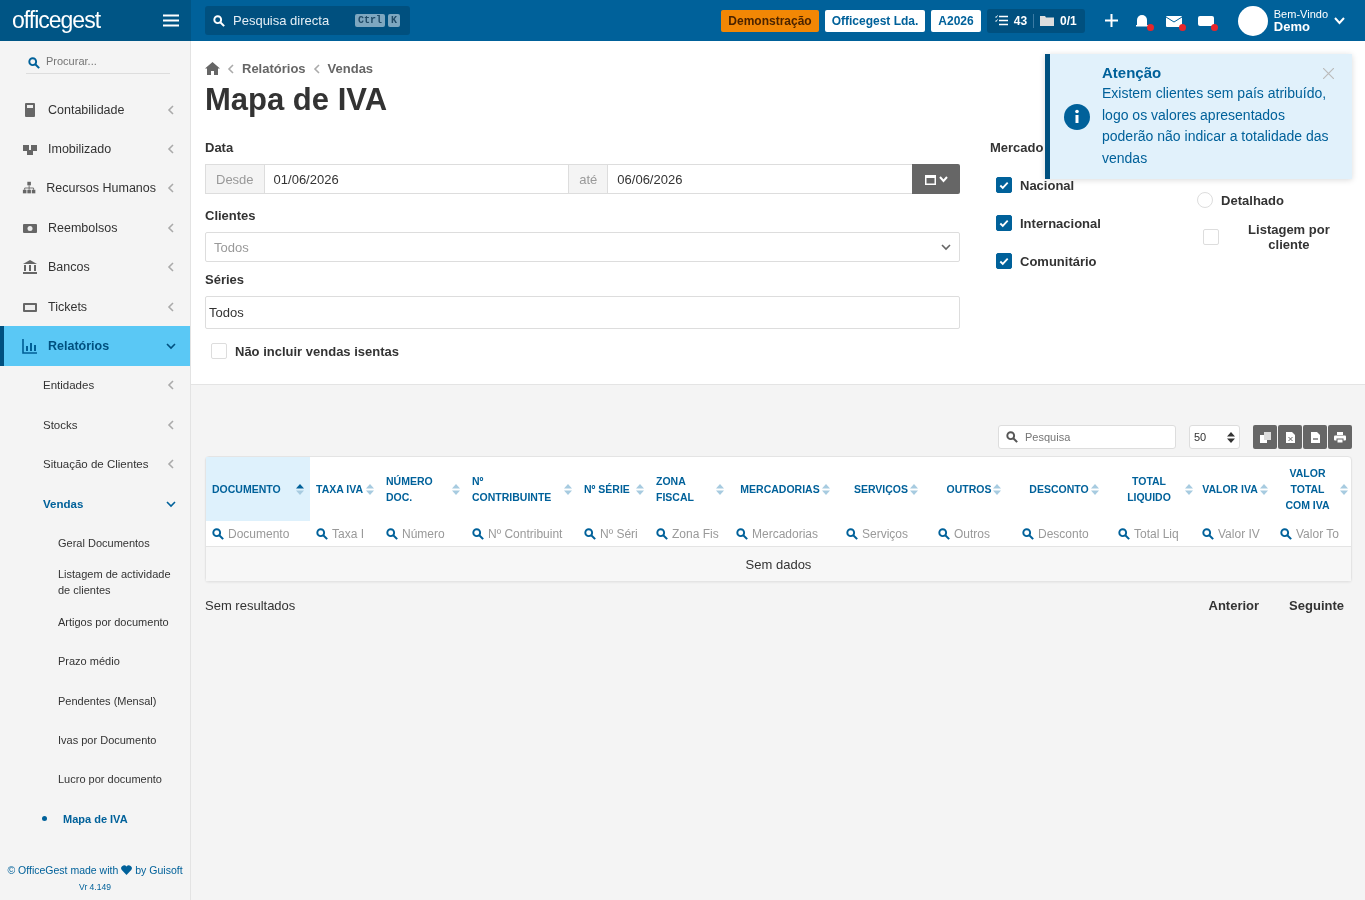 Image resolution: width=1365 pixels, height=900 pixels. I want to click on bell-icon, so click(1141, 20).